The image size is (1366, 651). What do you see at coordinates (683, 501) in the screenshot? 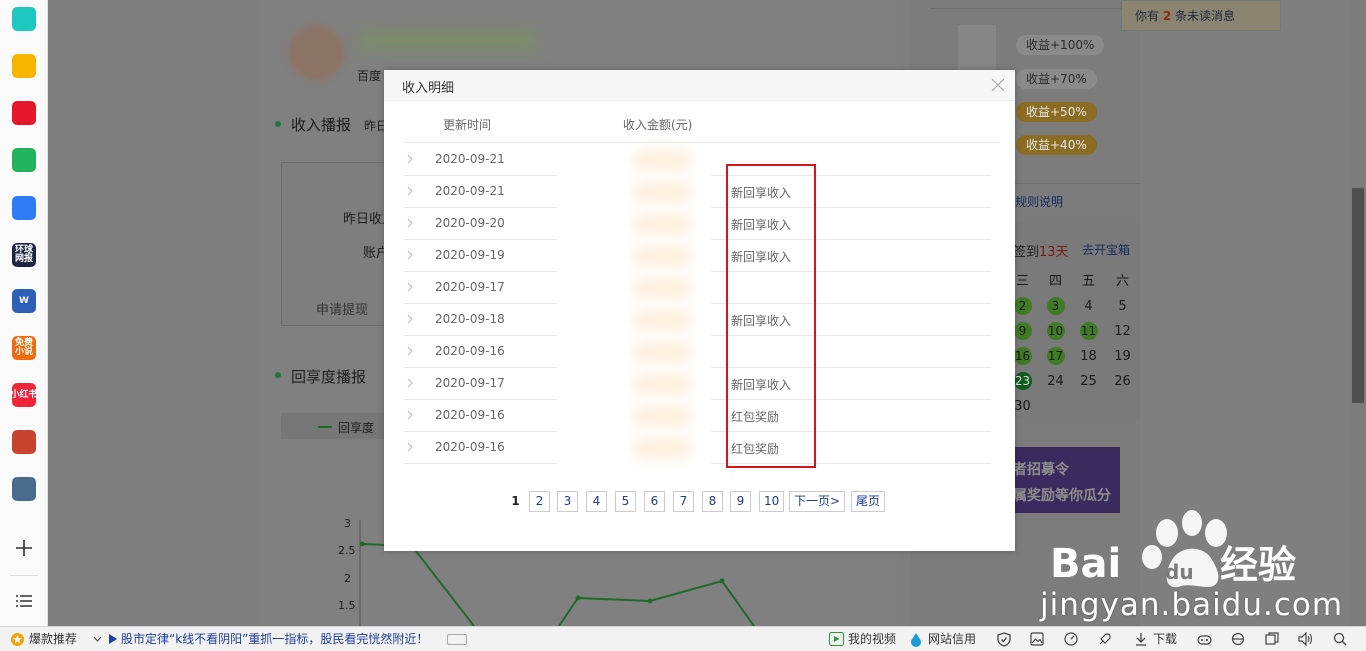
I see `page-button: 7` at bounding box center [683, 501].